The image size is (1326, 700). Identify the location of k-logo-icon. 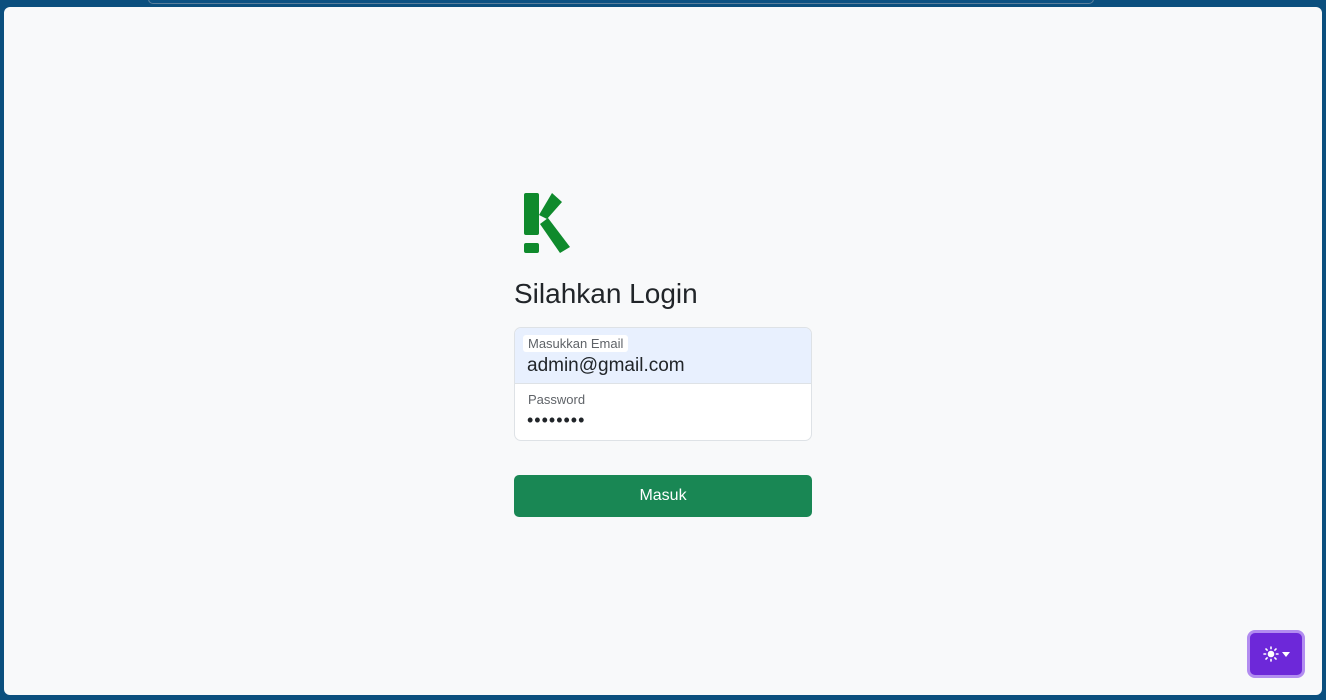
(547, 223).